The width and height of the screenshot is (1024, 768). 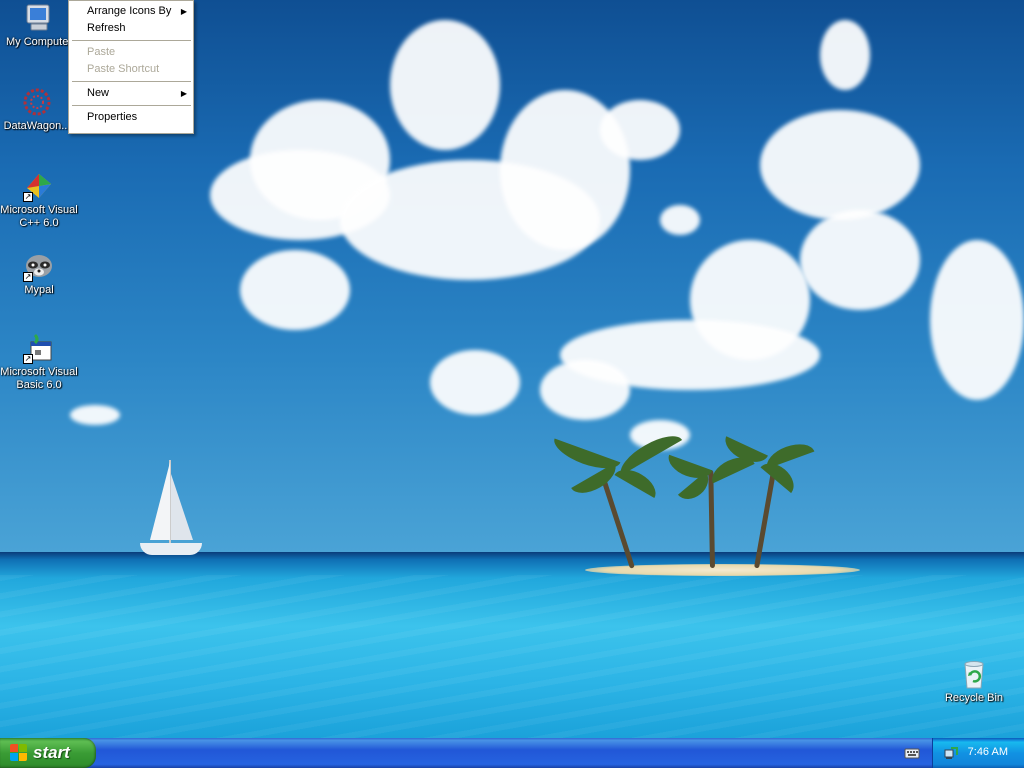 I want to click on menu-item-paste-shortcut: Paste Shortcut, so click(x=131, y=69).